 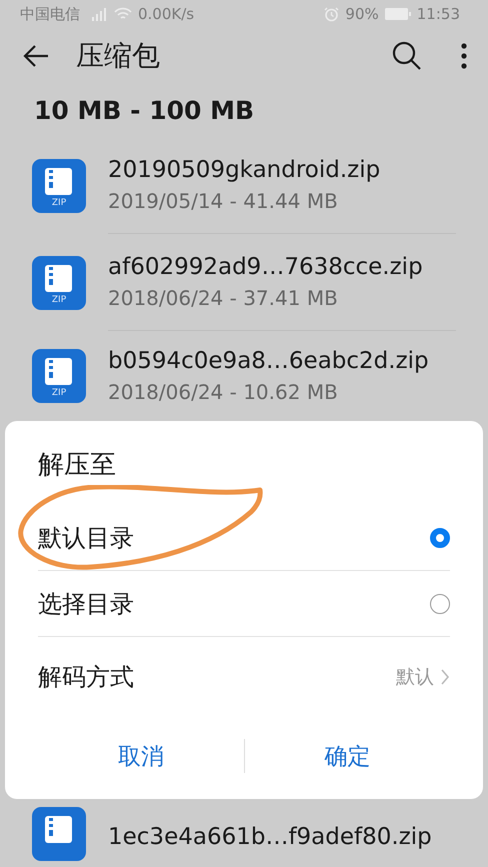 What do you see at coordinates (50, 14) in the screenshot?
I see `carrier-name: 中国电信` at bounding box center [50, 14].